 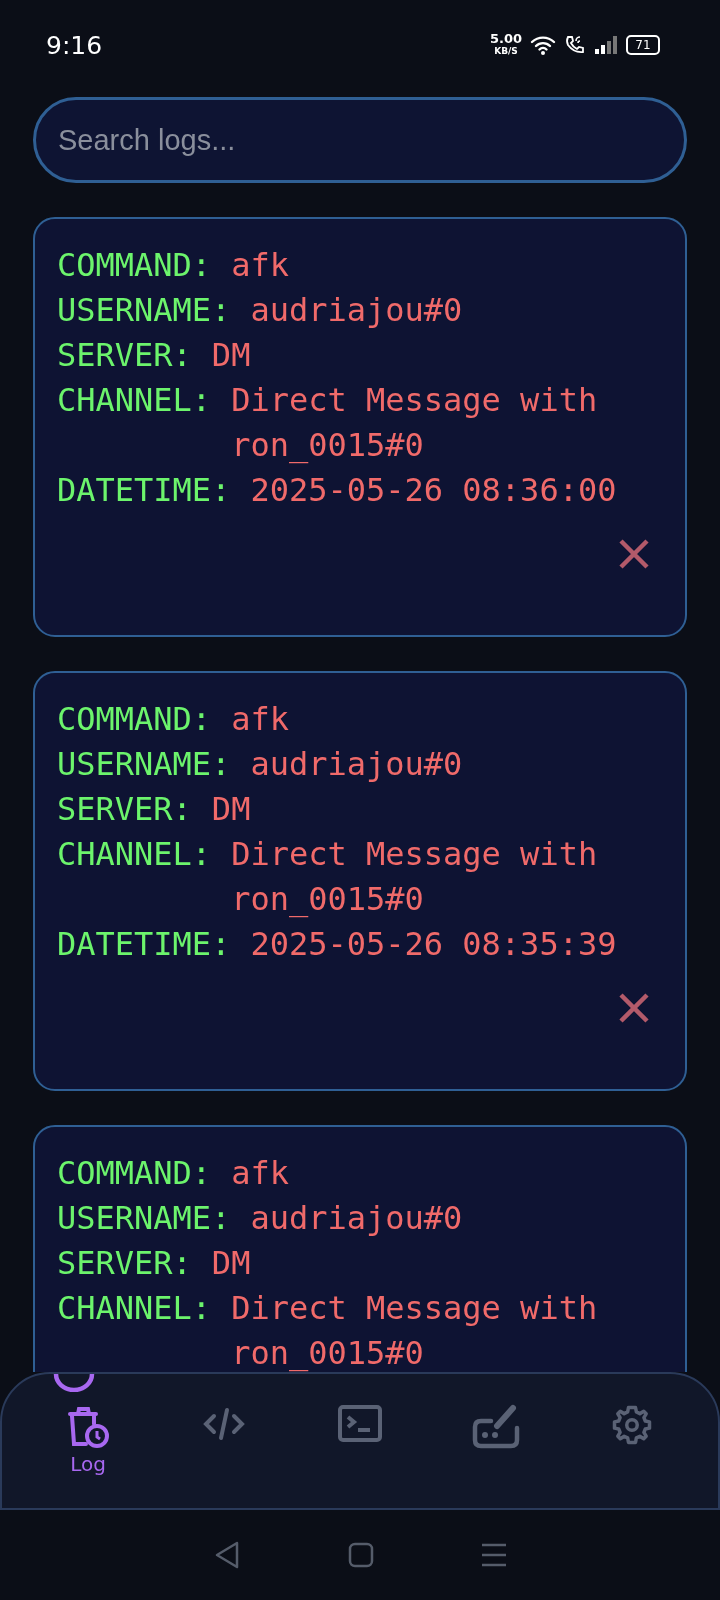 What do you see at coordinates (433, 944) in the screenshot?
I see `field-value: 2025-05-26 08:35:39` at bounding box center [433, 944].